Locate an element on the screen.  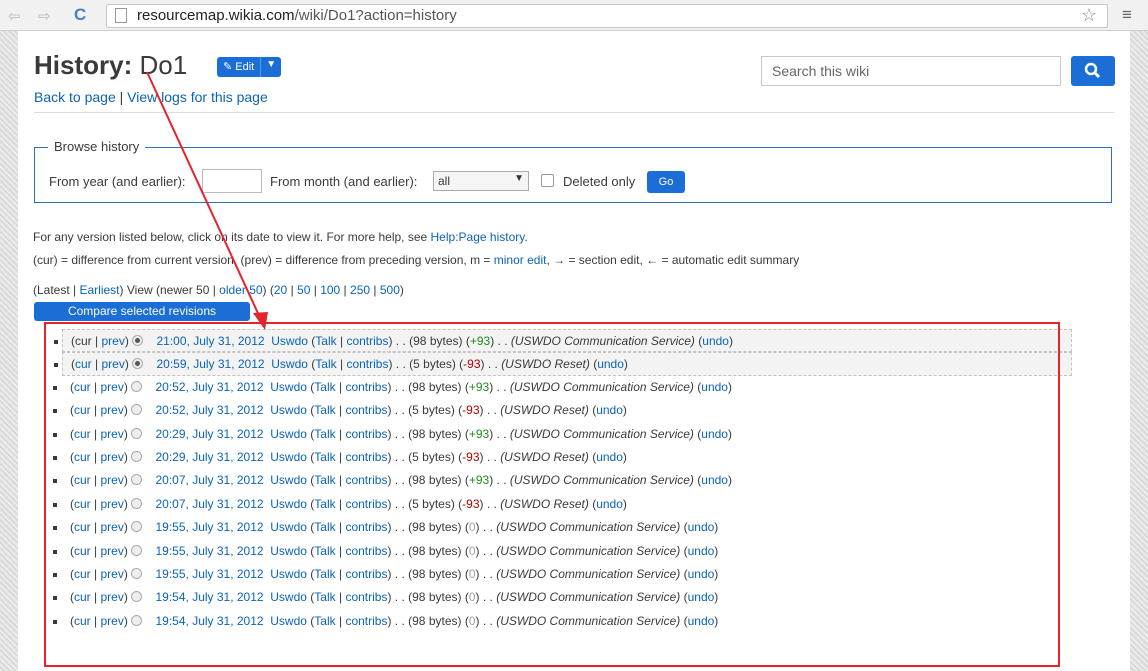
chevron-down-icon: ▼ is located at coordinates (271, 67).